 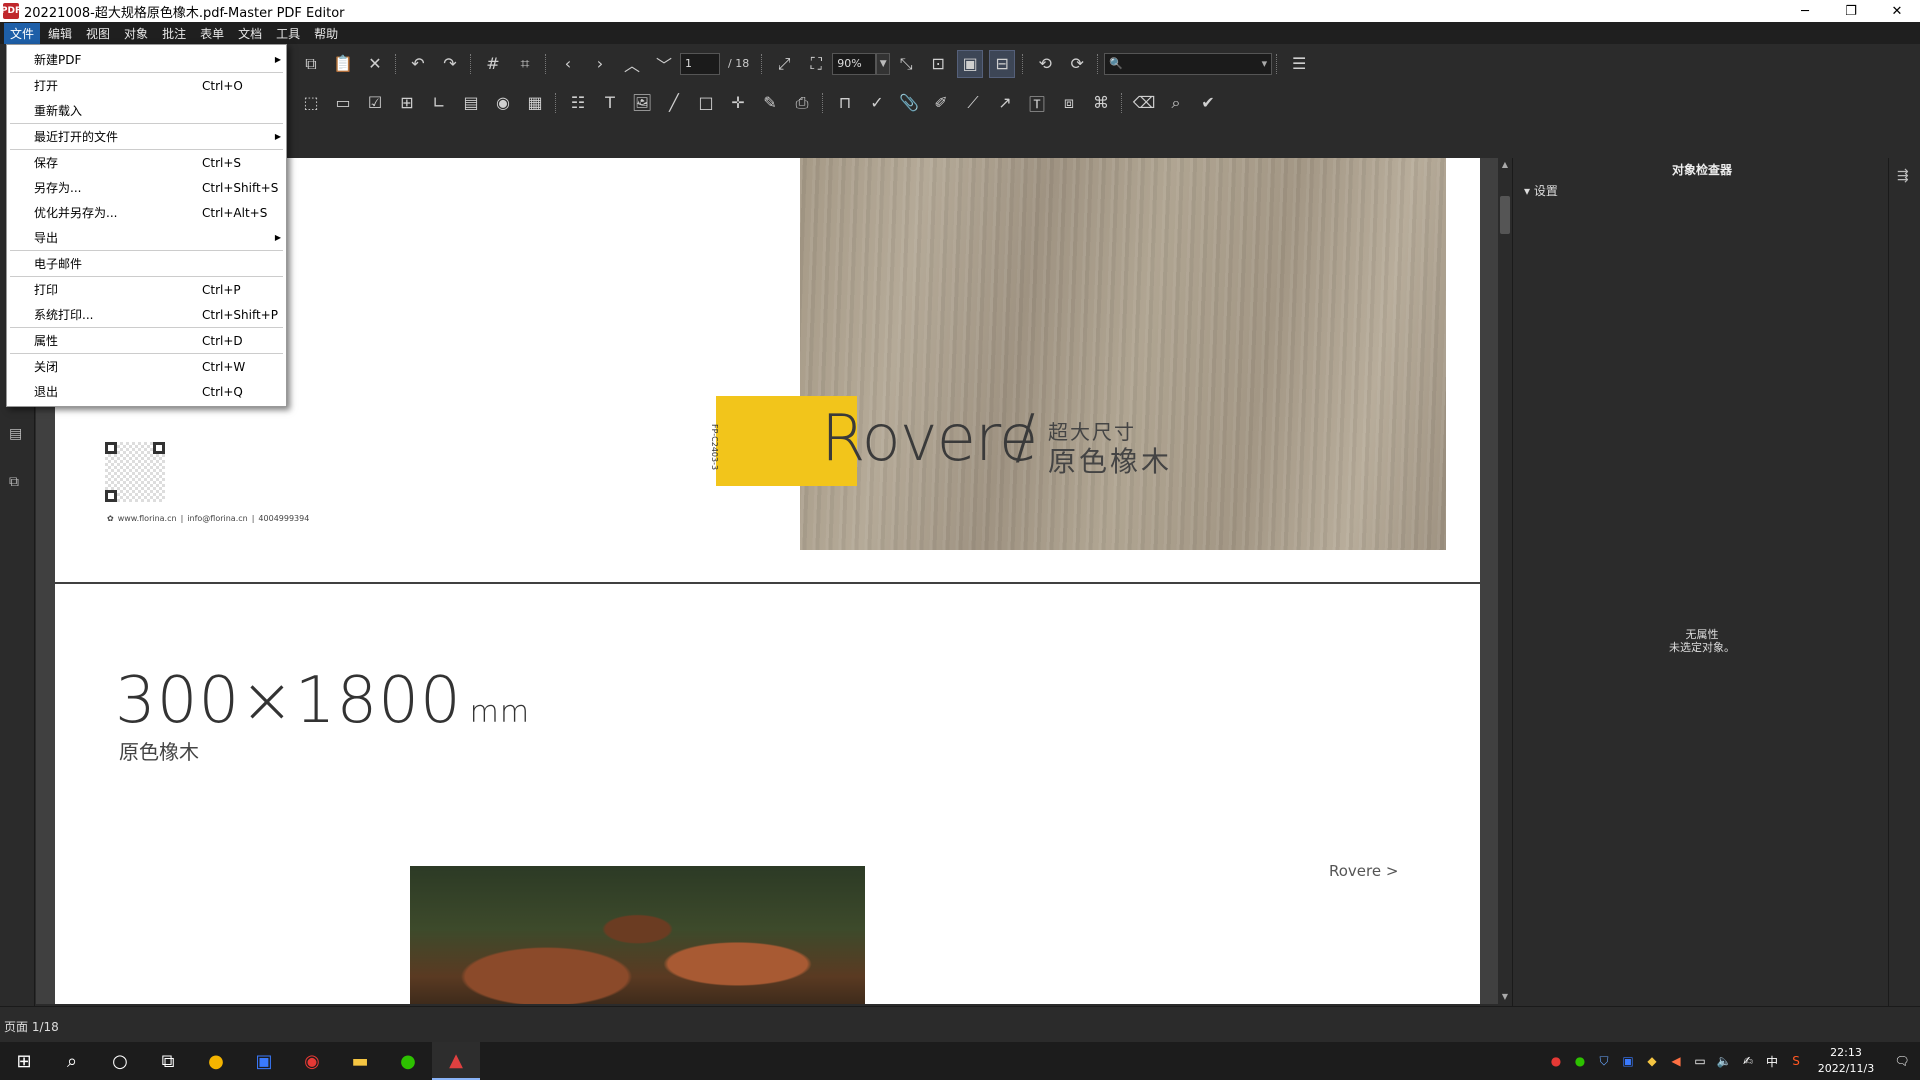 What do you see at coordinates (535, 103) in the screenshot?
I see `signature-field-icon: ▦` at bounding box center [535, 103].